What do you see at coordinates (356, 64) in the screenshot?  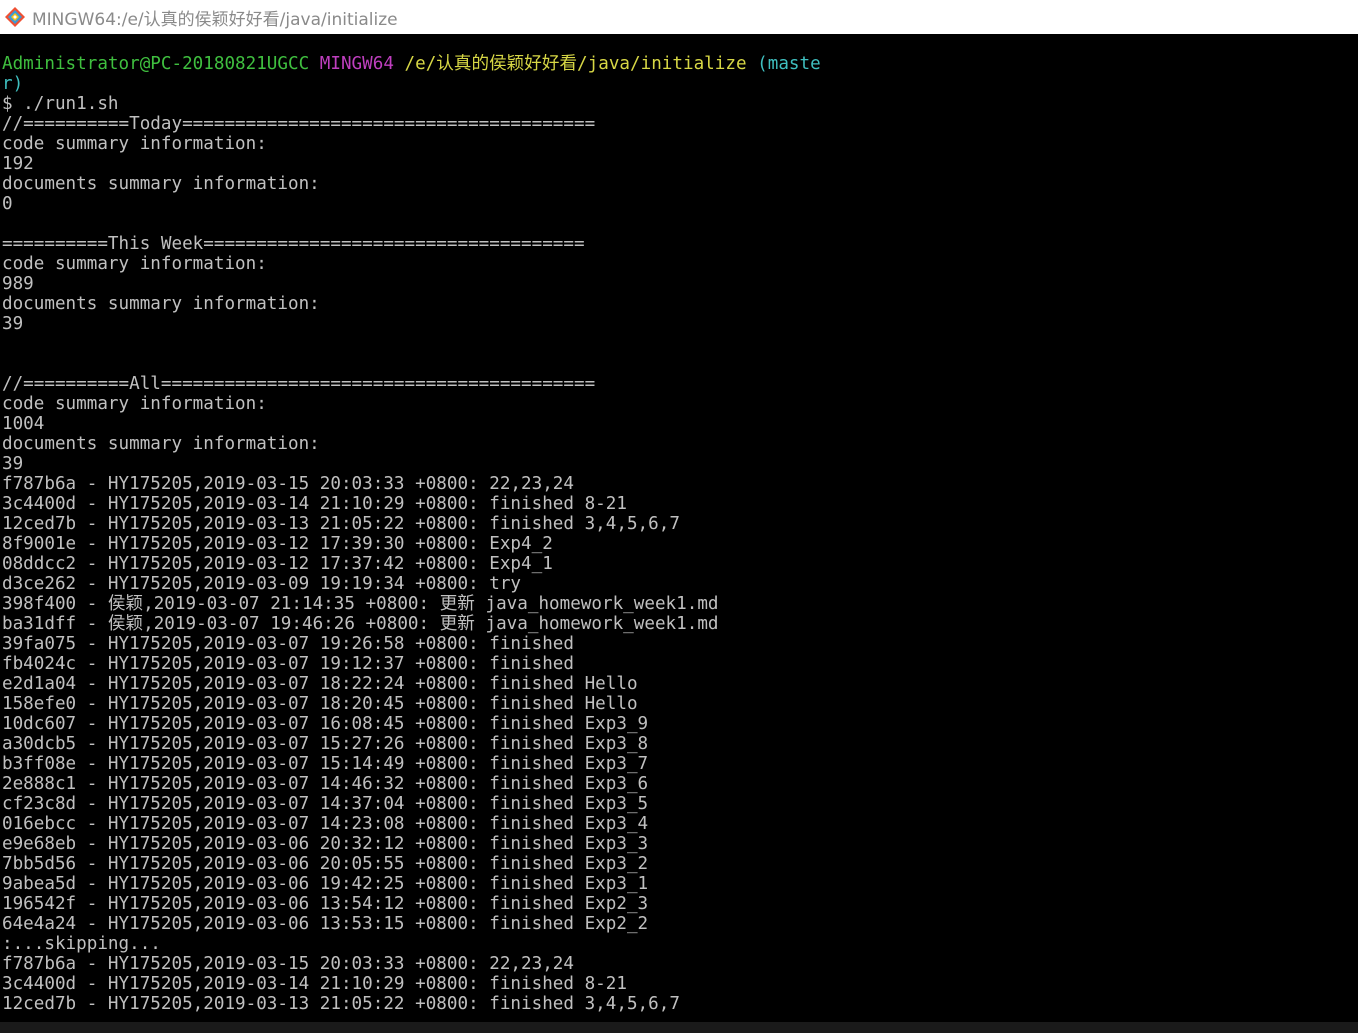 I see `prompt-shell: MINGW64` at bounding box center [356, 64].